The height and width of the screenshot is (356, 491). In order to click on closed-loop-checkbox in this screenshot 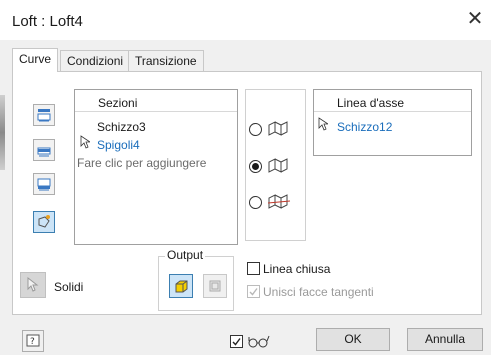, I will do `click(253, 268)`.